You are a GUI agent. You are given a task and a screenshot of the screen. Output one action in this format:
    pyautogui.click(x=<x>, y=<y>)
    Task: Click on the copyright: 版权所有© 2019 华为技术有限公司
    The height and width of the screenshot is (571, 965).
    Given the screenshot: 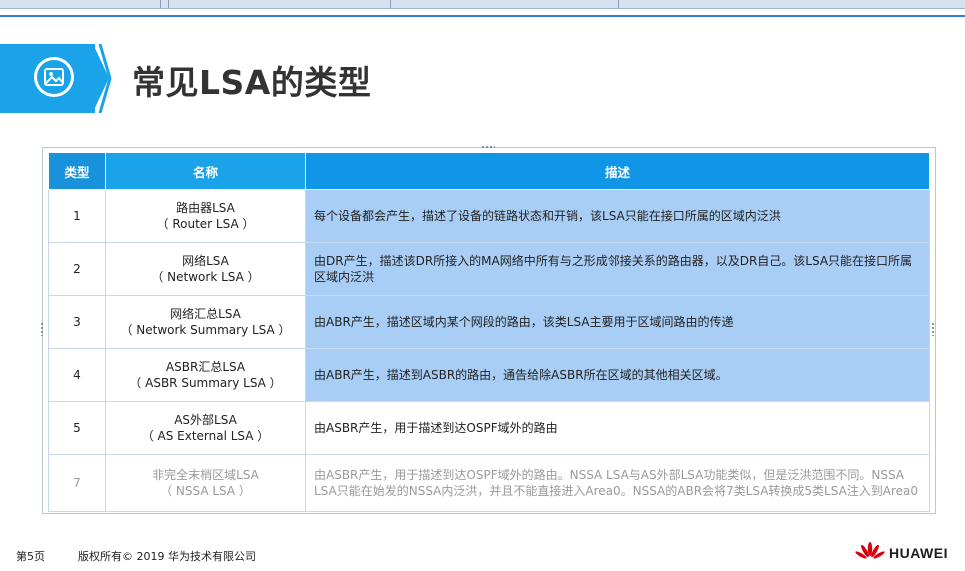 What is the action you would take?
    pyautogui.click(x=167, y=556)
    